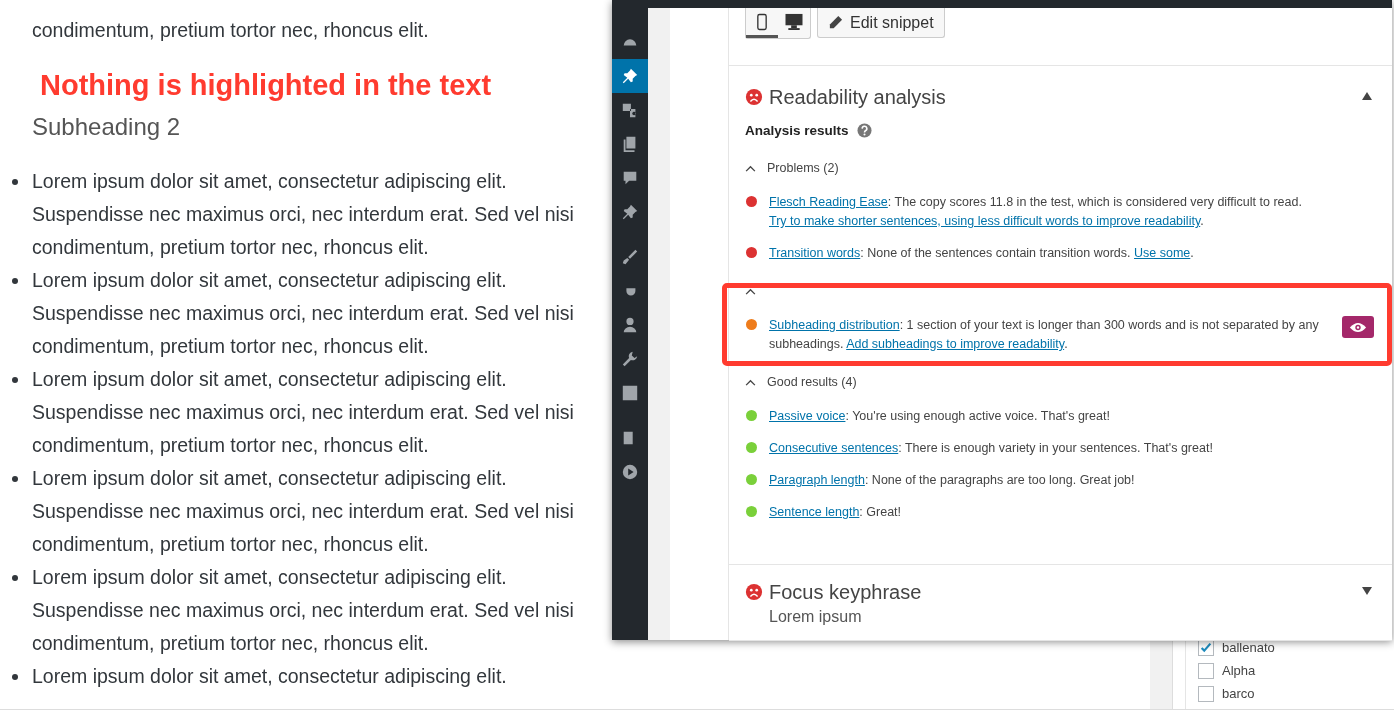 This screenshot has width=1394, height=710. What do you see at coordinates (1238, 693) in the screenshot?
I see `category-label: barco` at bounding box center [1238, 693].